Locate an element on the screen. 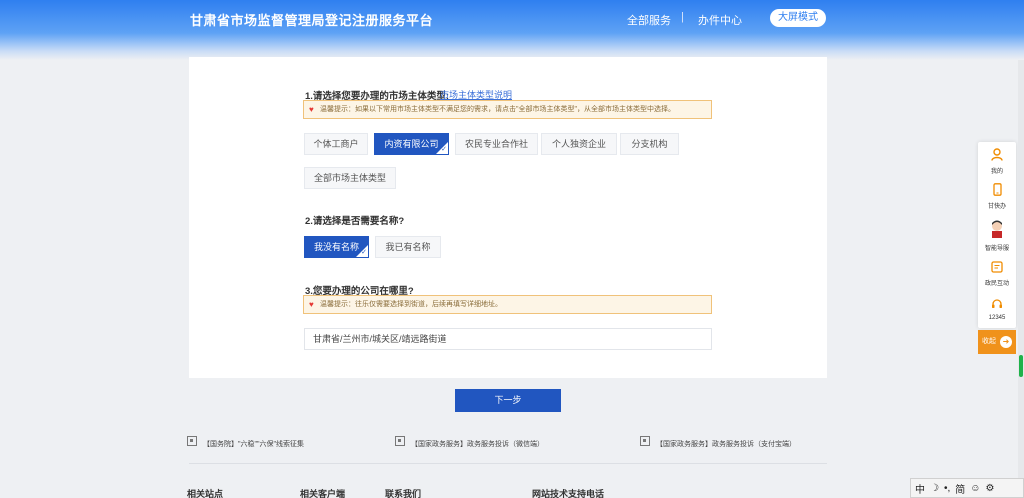  option-label: 农民专业合作社 is located at coordinates (496, 144).